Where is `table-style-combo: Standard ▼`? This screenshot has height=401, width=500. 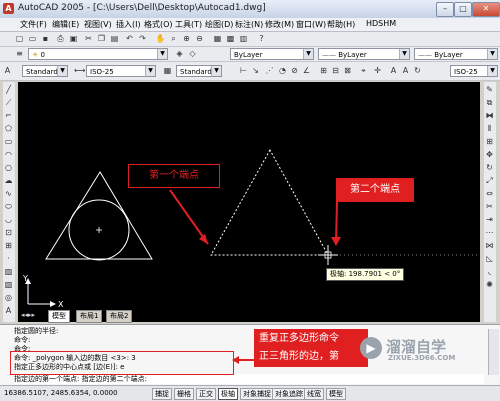
table-style-combo: Standard ▼ is located at coordinates (199, 71).